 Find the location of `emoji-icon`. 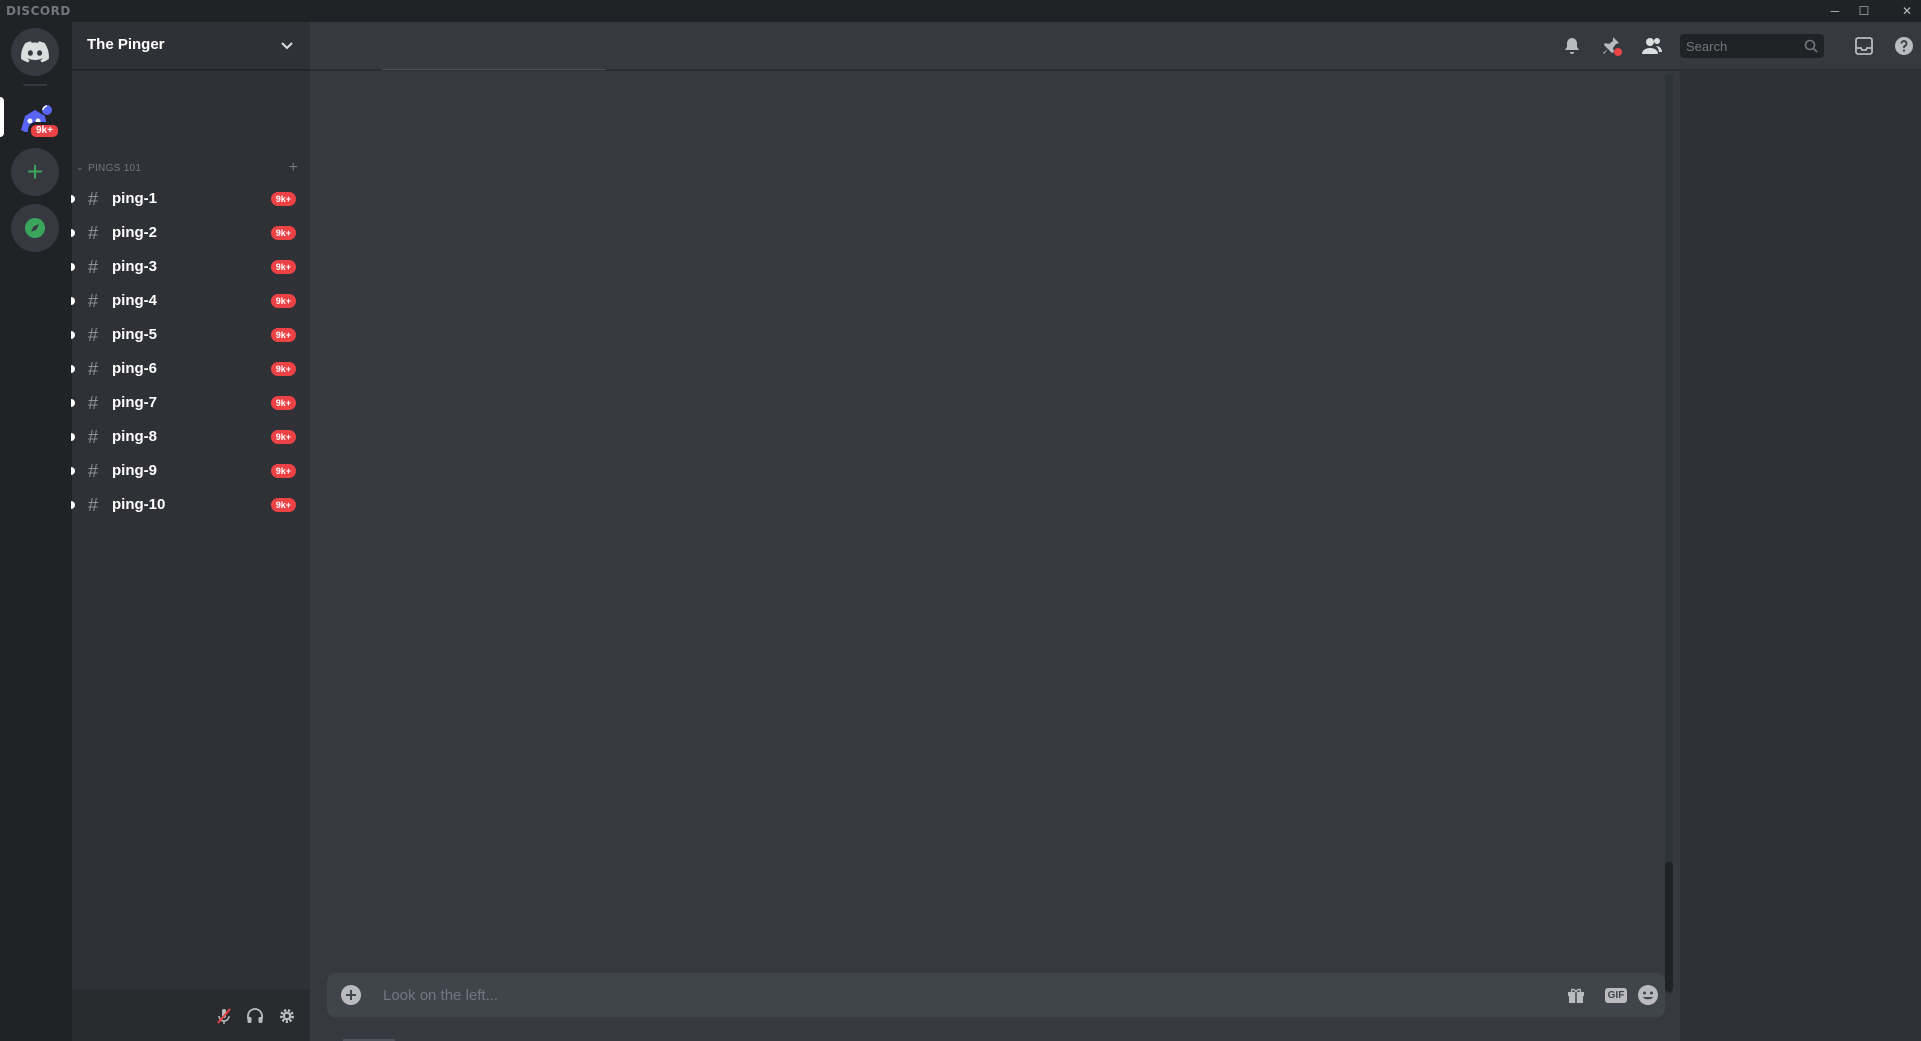

emoji-icon is located at coordinates (1648, 995).